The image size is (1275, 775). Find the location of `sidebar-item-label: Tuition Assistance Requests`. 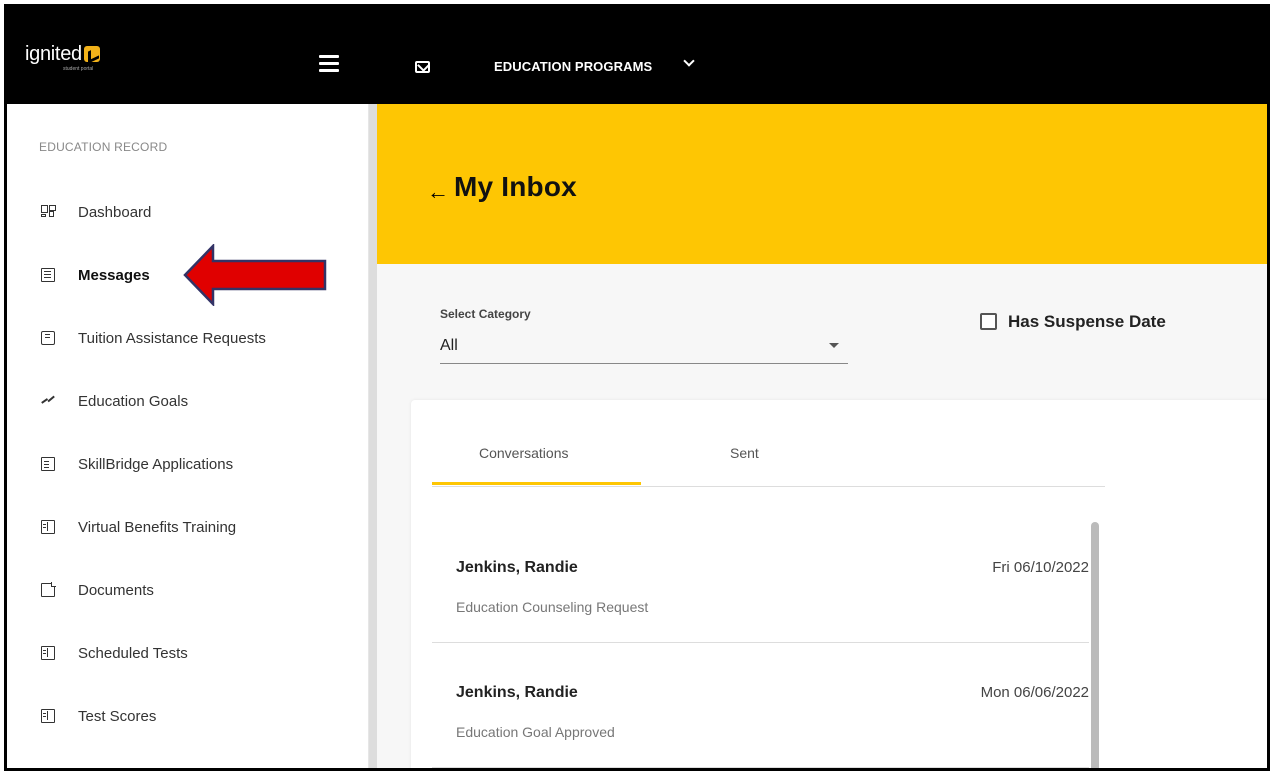

sidebar-item-label: Tuition Assistance Requests is located at coordinates (172, 338).